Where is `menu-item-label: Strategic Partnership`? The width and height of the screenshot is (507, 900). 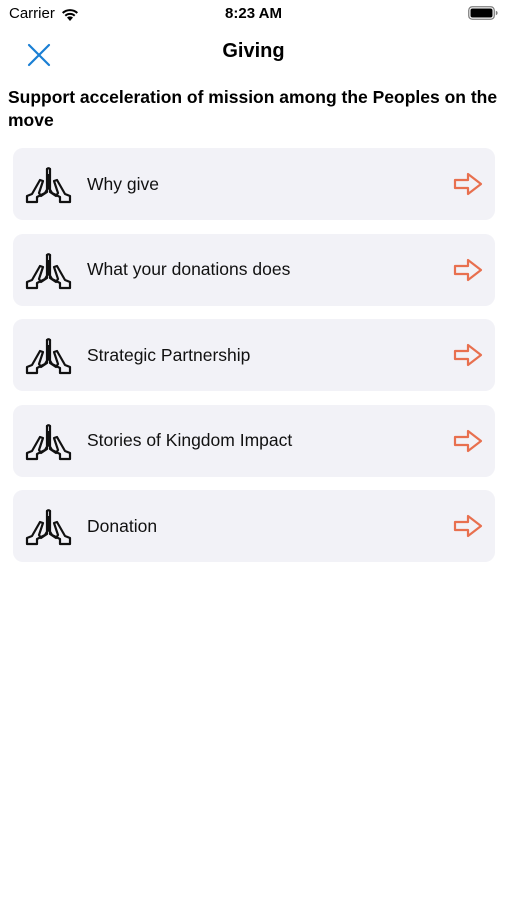 menu-item-label: Strategic Partnership is located at coordinates (169, 354).